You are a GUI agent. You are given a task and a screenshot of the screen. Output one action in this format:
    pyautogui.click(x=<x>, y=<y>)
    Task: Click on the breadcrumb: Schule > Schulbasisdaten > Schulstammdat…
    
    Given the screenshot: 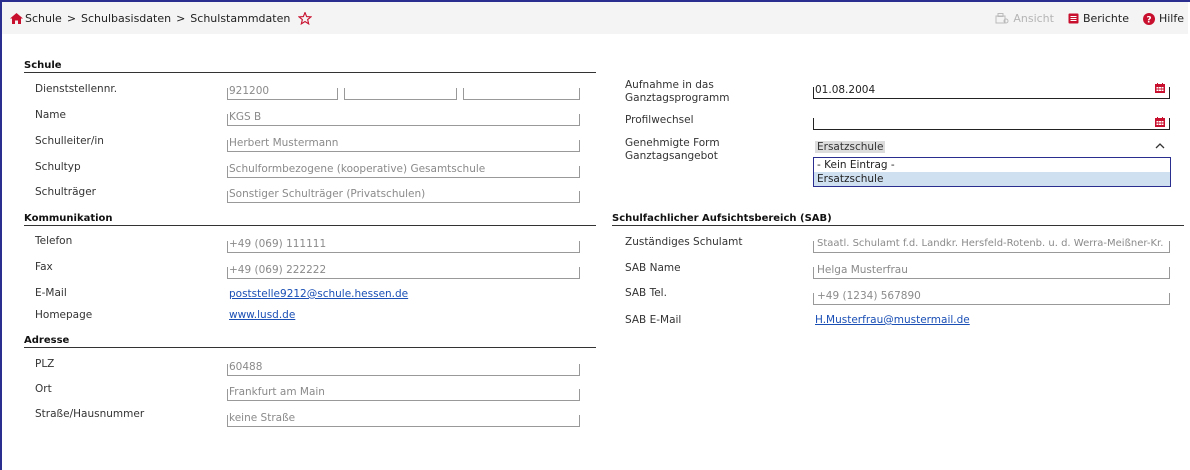 What is the action you would take?
    pyautogui.click(x=161, y=18)
    